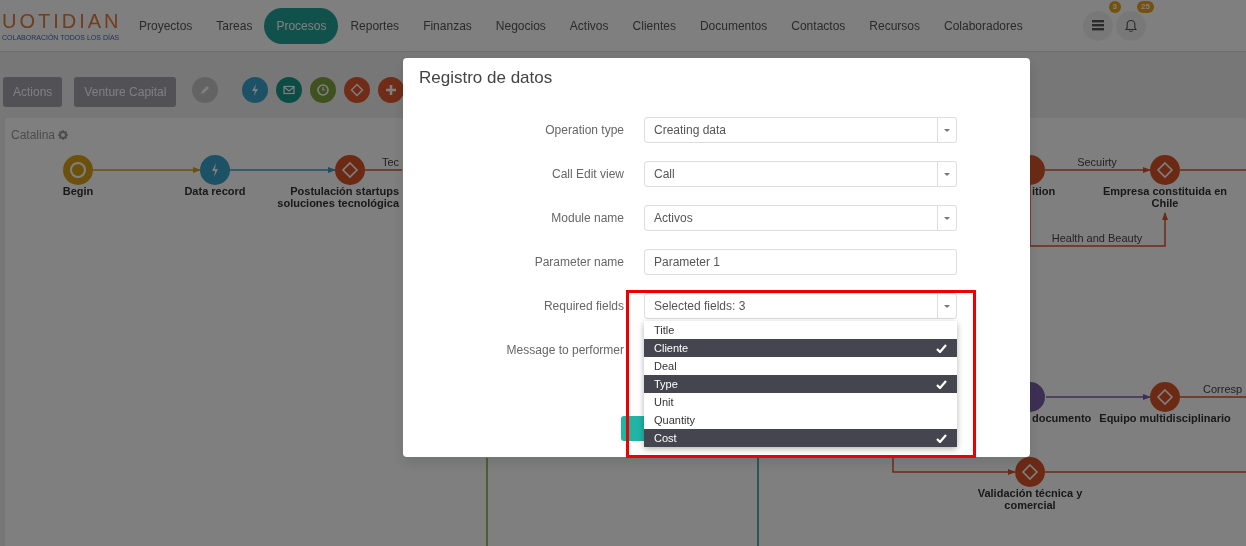  Describe the element at coordinates (800, 330) in the screenshot. I see `dropdown-option: Title` at that location.